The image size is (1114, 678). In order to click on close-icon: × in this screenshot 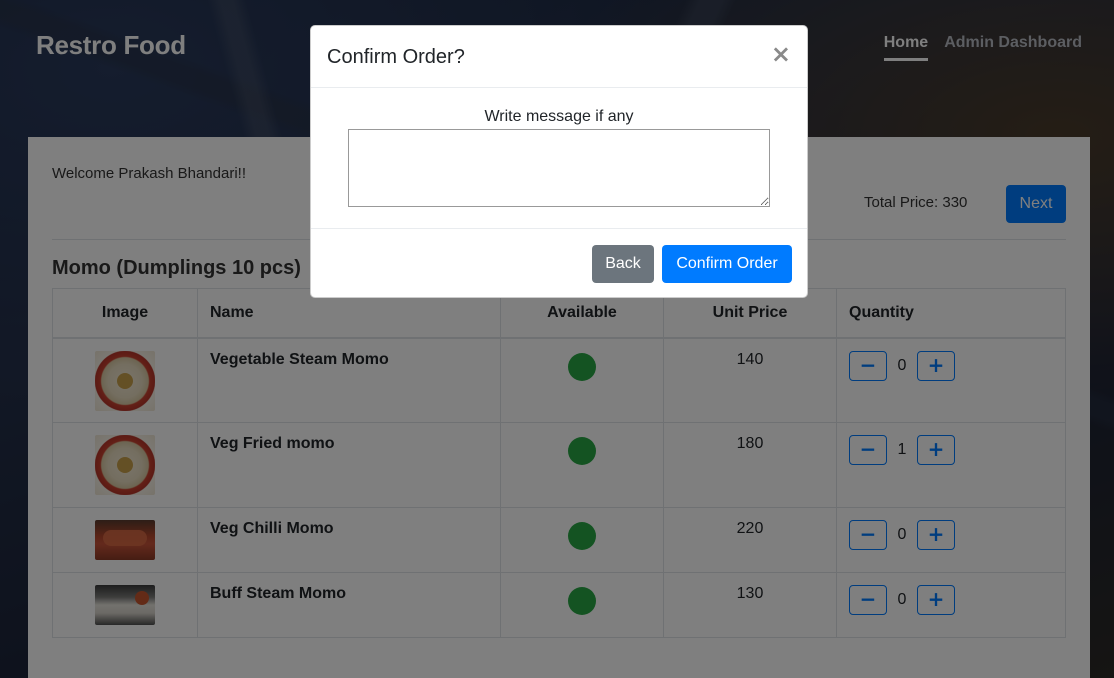, I will do `click(781, 54)`.